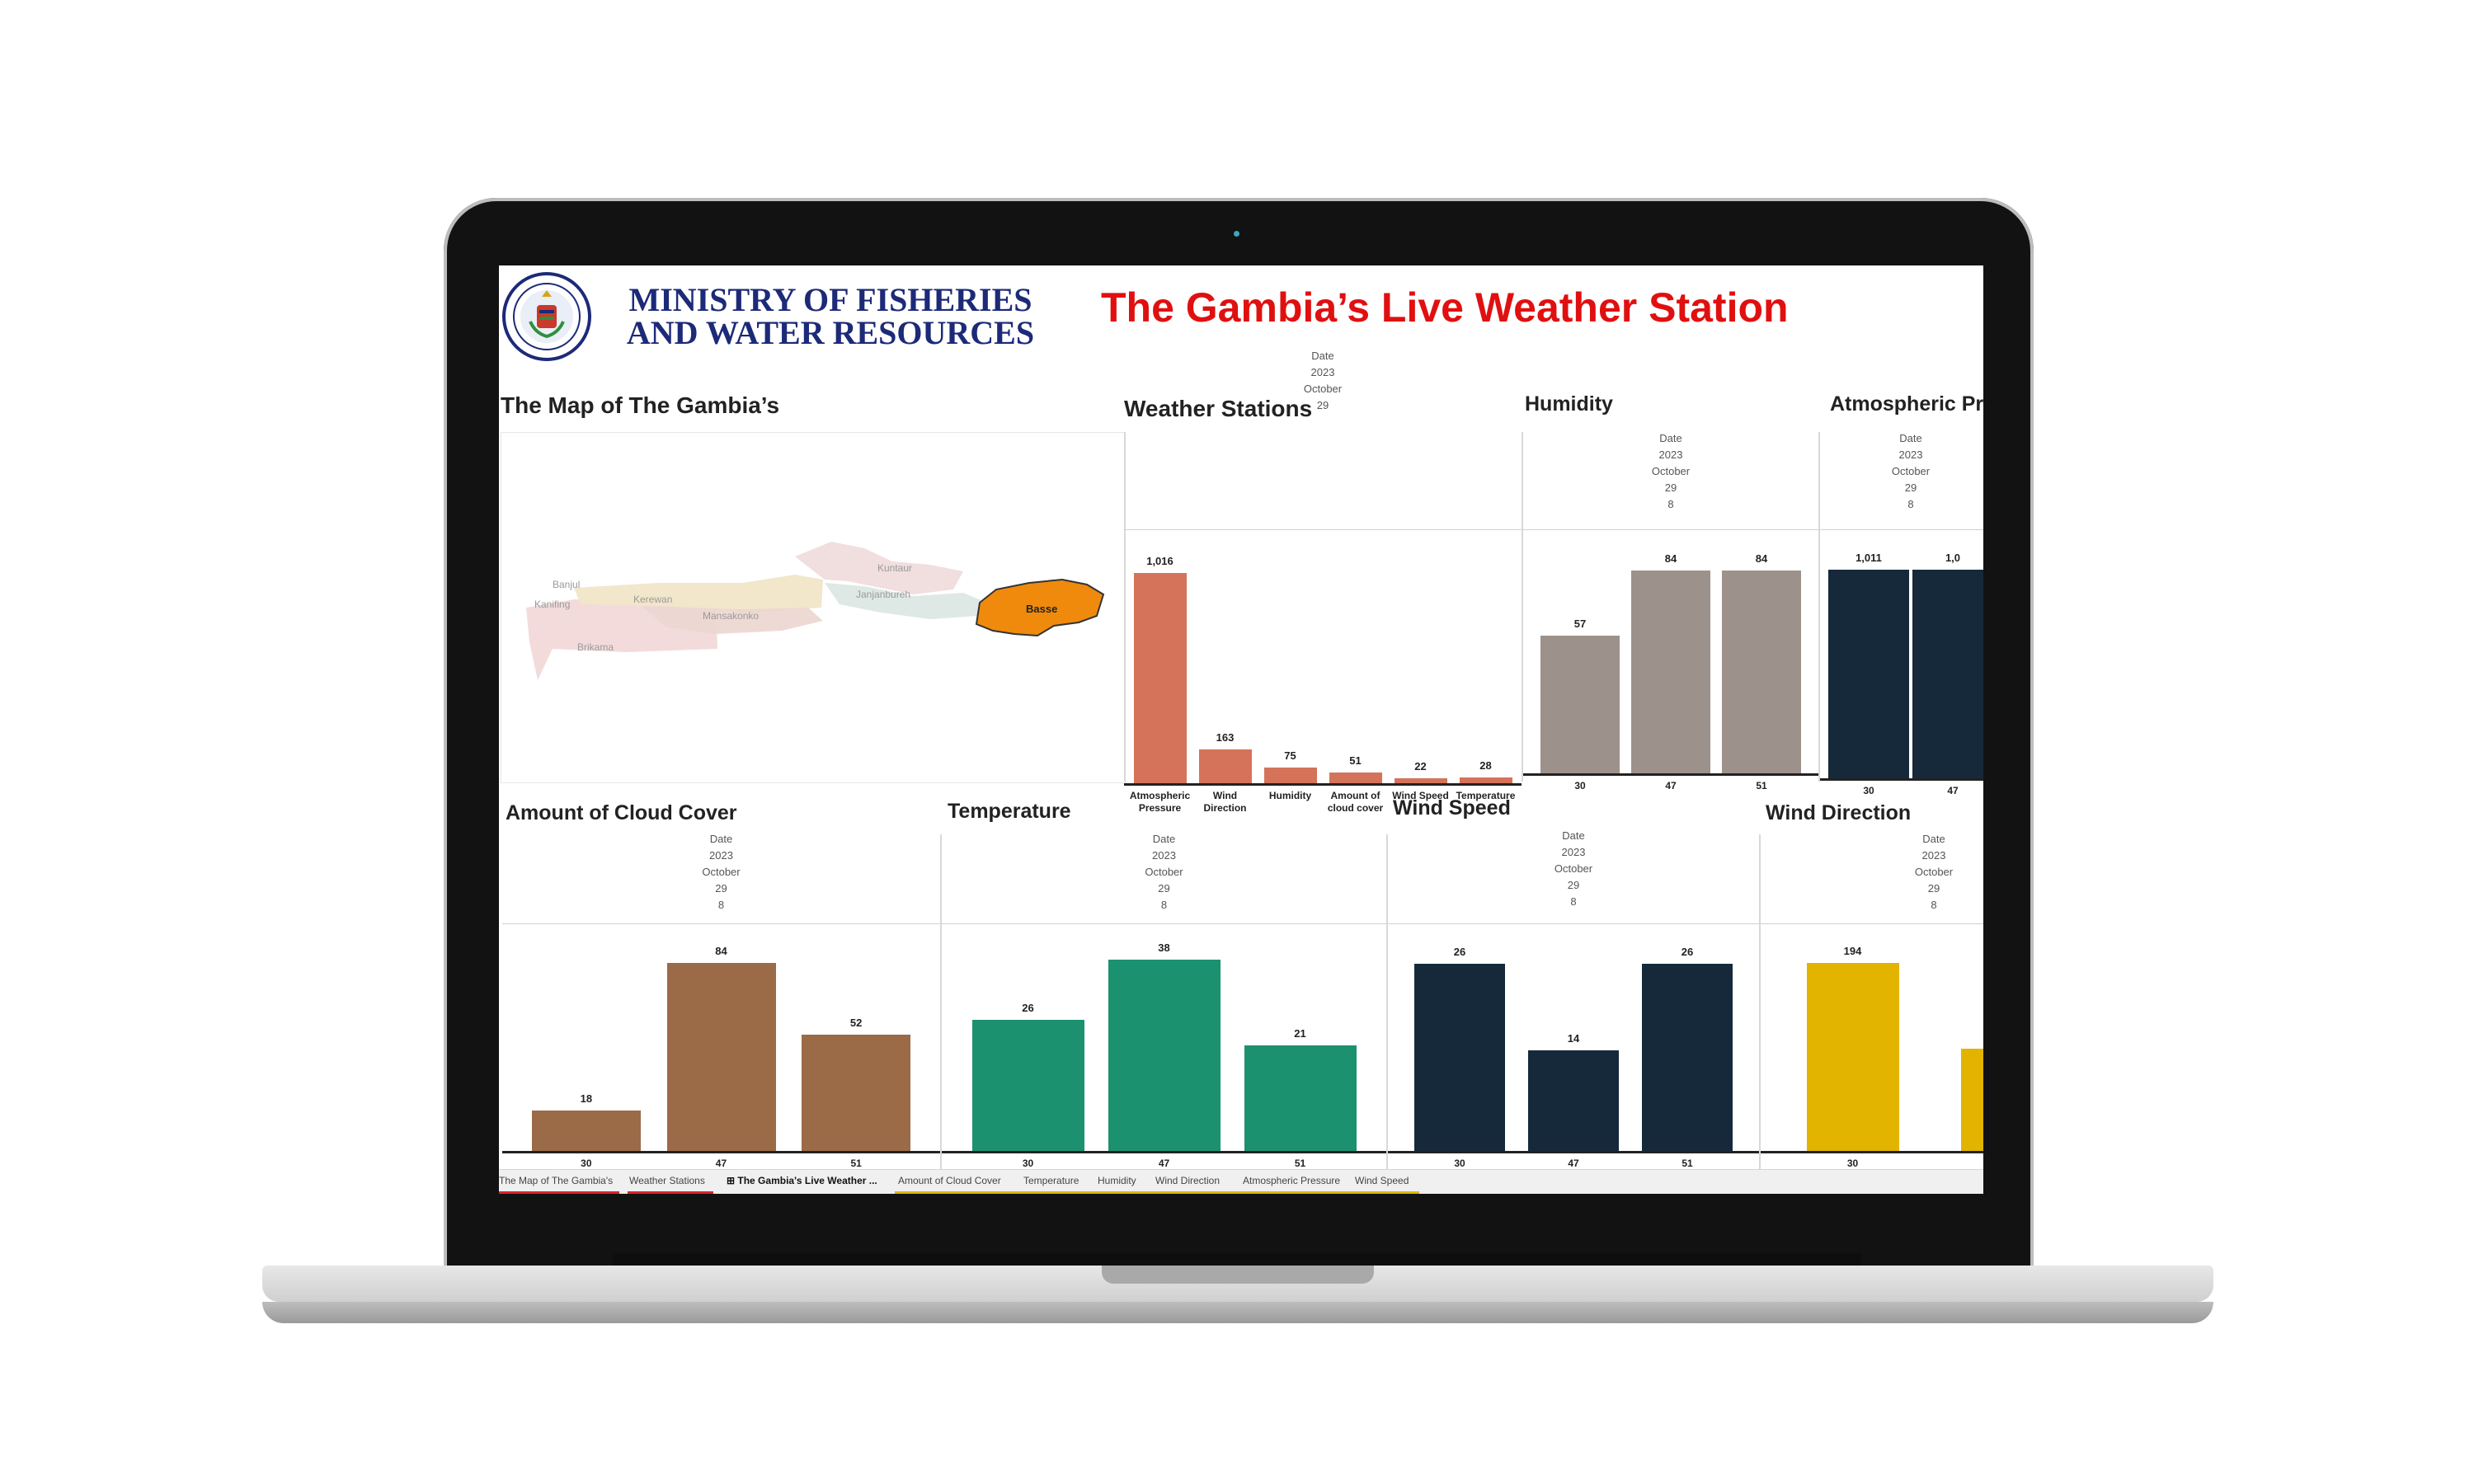  What do you see at coordinates (1322, 405) in the screenshot?
I see `weather-stations-header-day: 29` at bounding box center [1322, 405].